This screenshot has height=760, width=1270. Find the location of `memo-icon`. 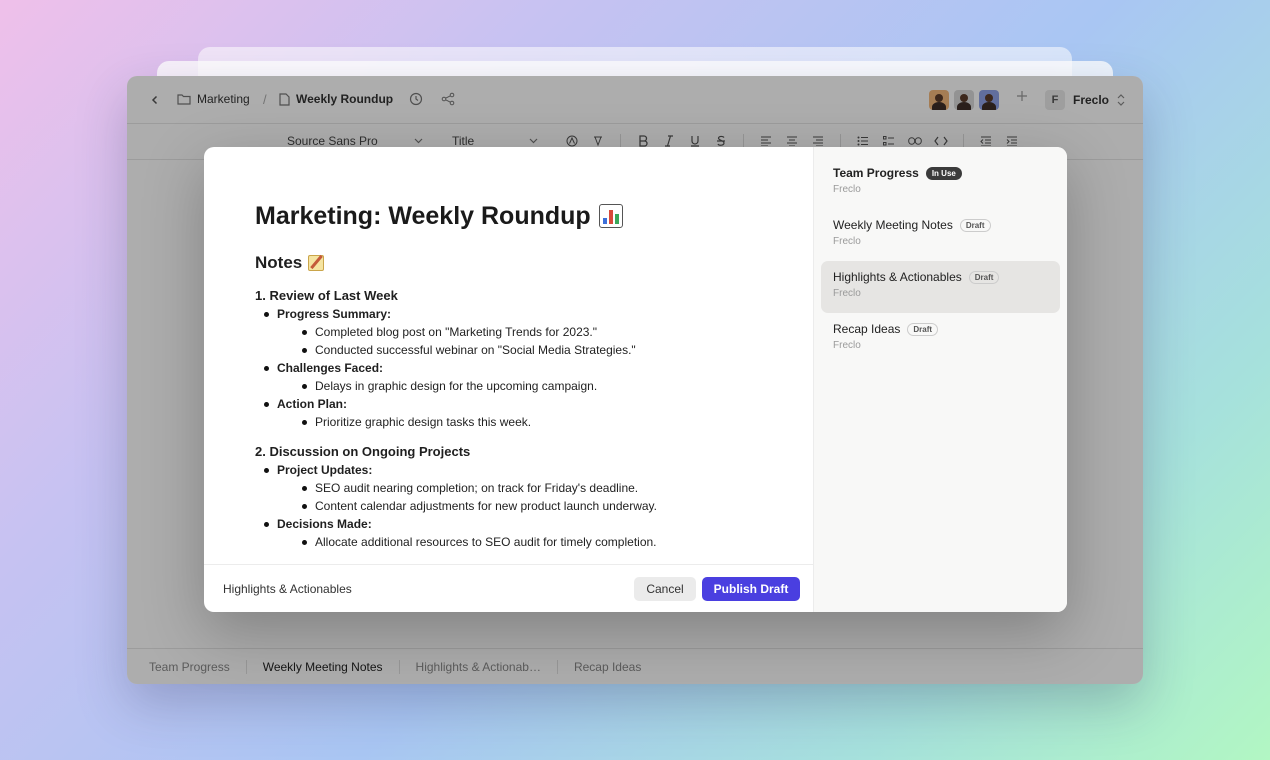

memo-icon is located at coordinates (316, 263).